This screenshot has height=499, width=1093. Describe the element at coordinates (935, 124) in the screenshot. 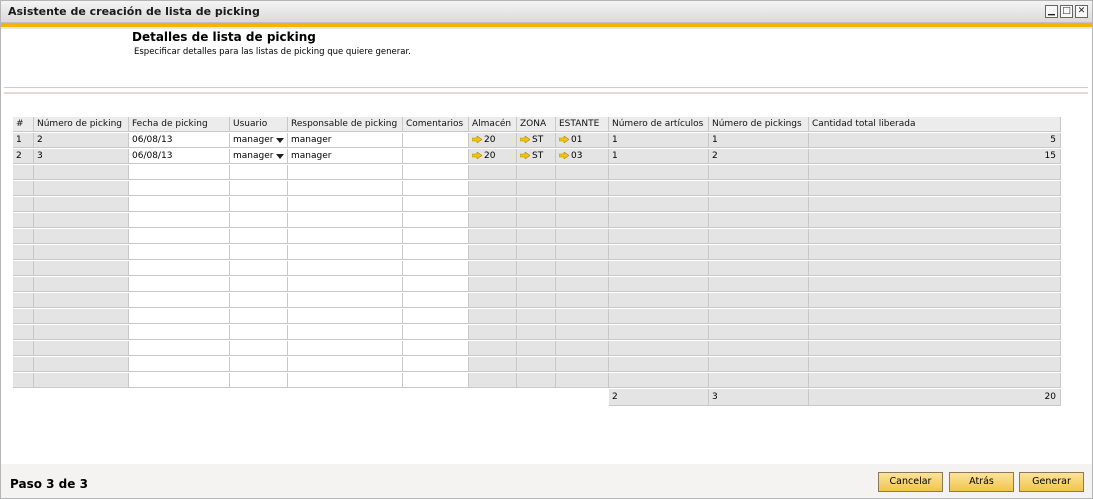

I see `column-header-total-released-qty: Cantidad total liberada` at that location.